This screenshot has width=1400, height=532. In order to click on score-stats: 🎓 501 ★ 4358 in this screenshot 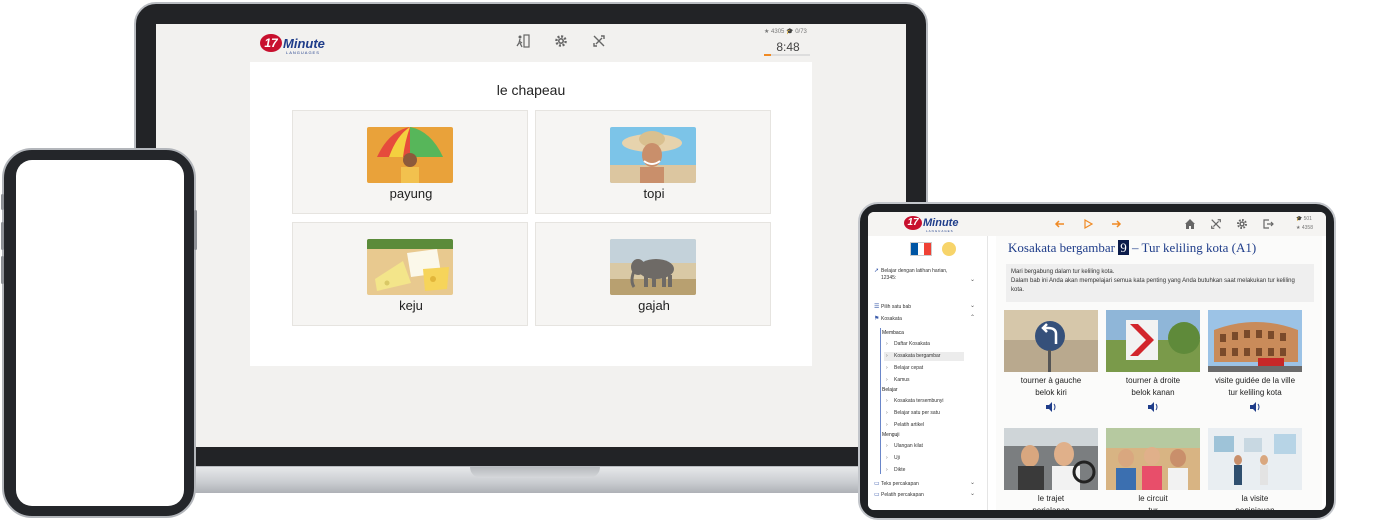, I will do `click(1304, 224)`.